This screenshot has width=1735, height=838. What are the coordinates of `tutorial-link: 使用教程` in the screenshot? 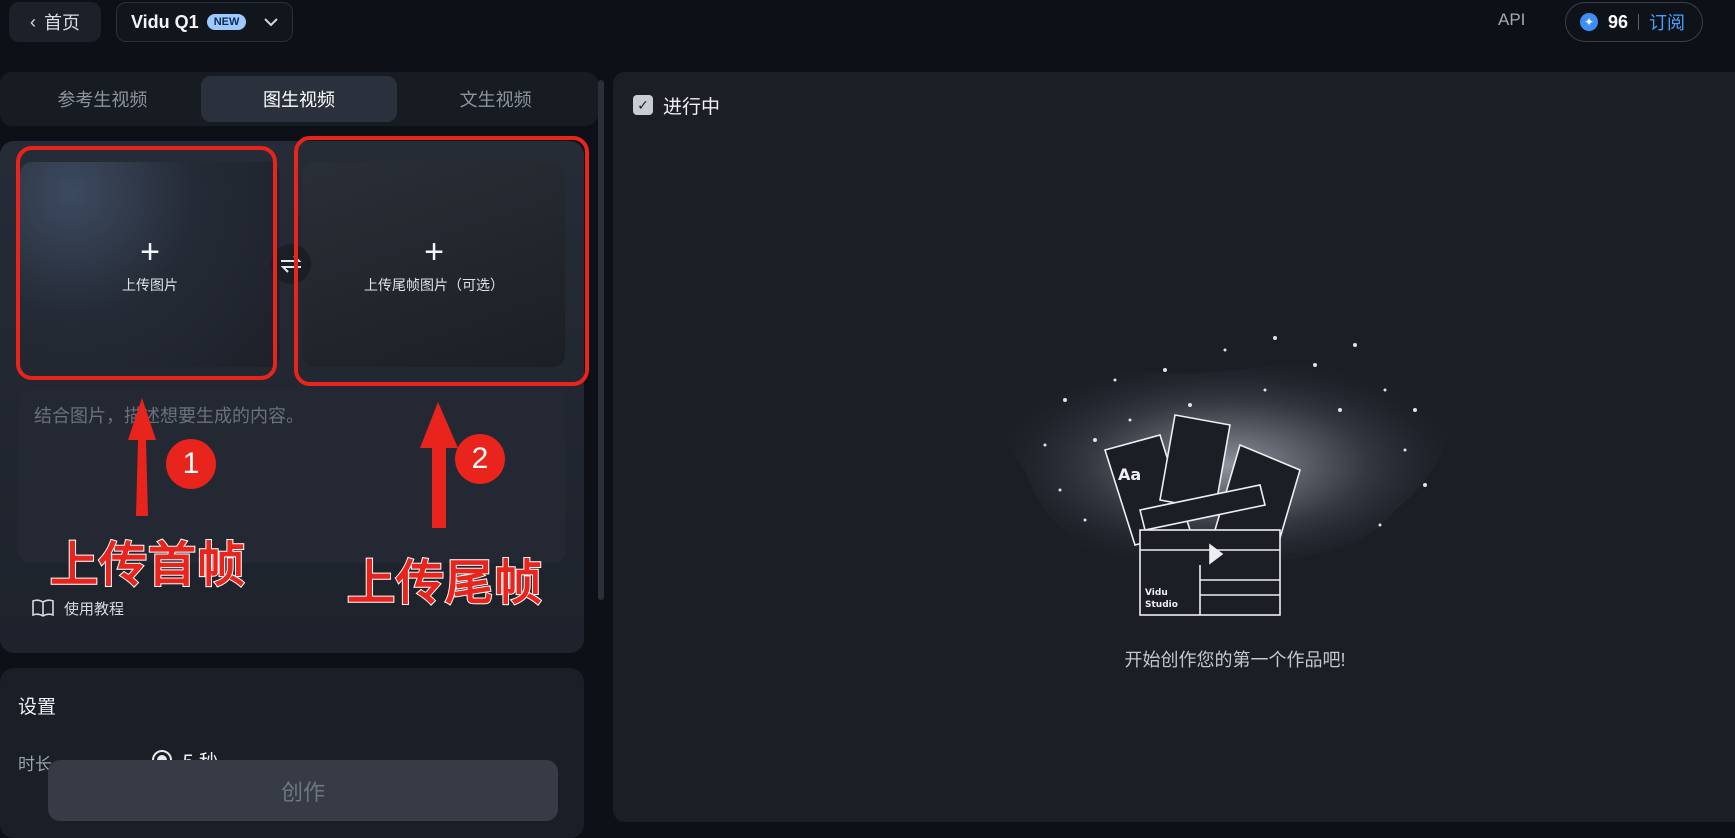 It's located at (78, 608).